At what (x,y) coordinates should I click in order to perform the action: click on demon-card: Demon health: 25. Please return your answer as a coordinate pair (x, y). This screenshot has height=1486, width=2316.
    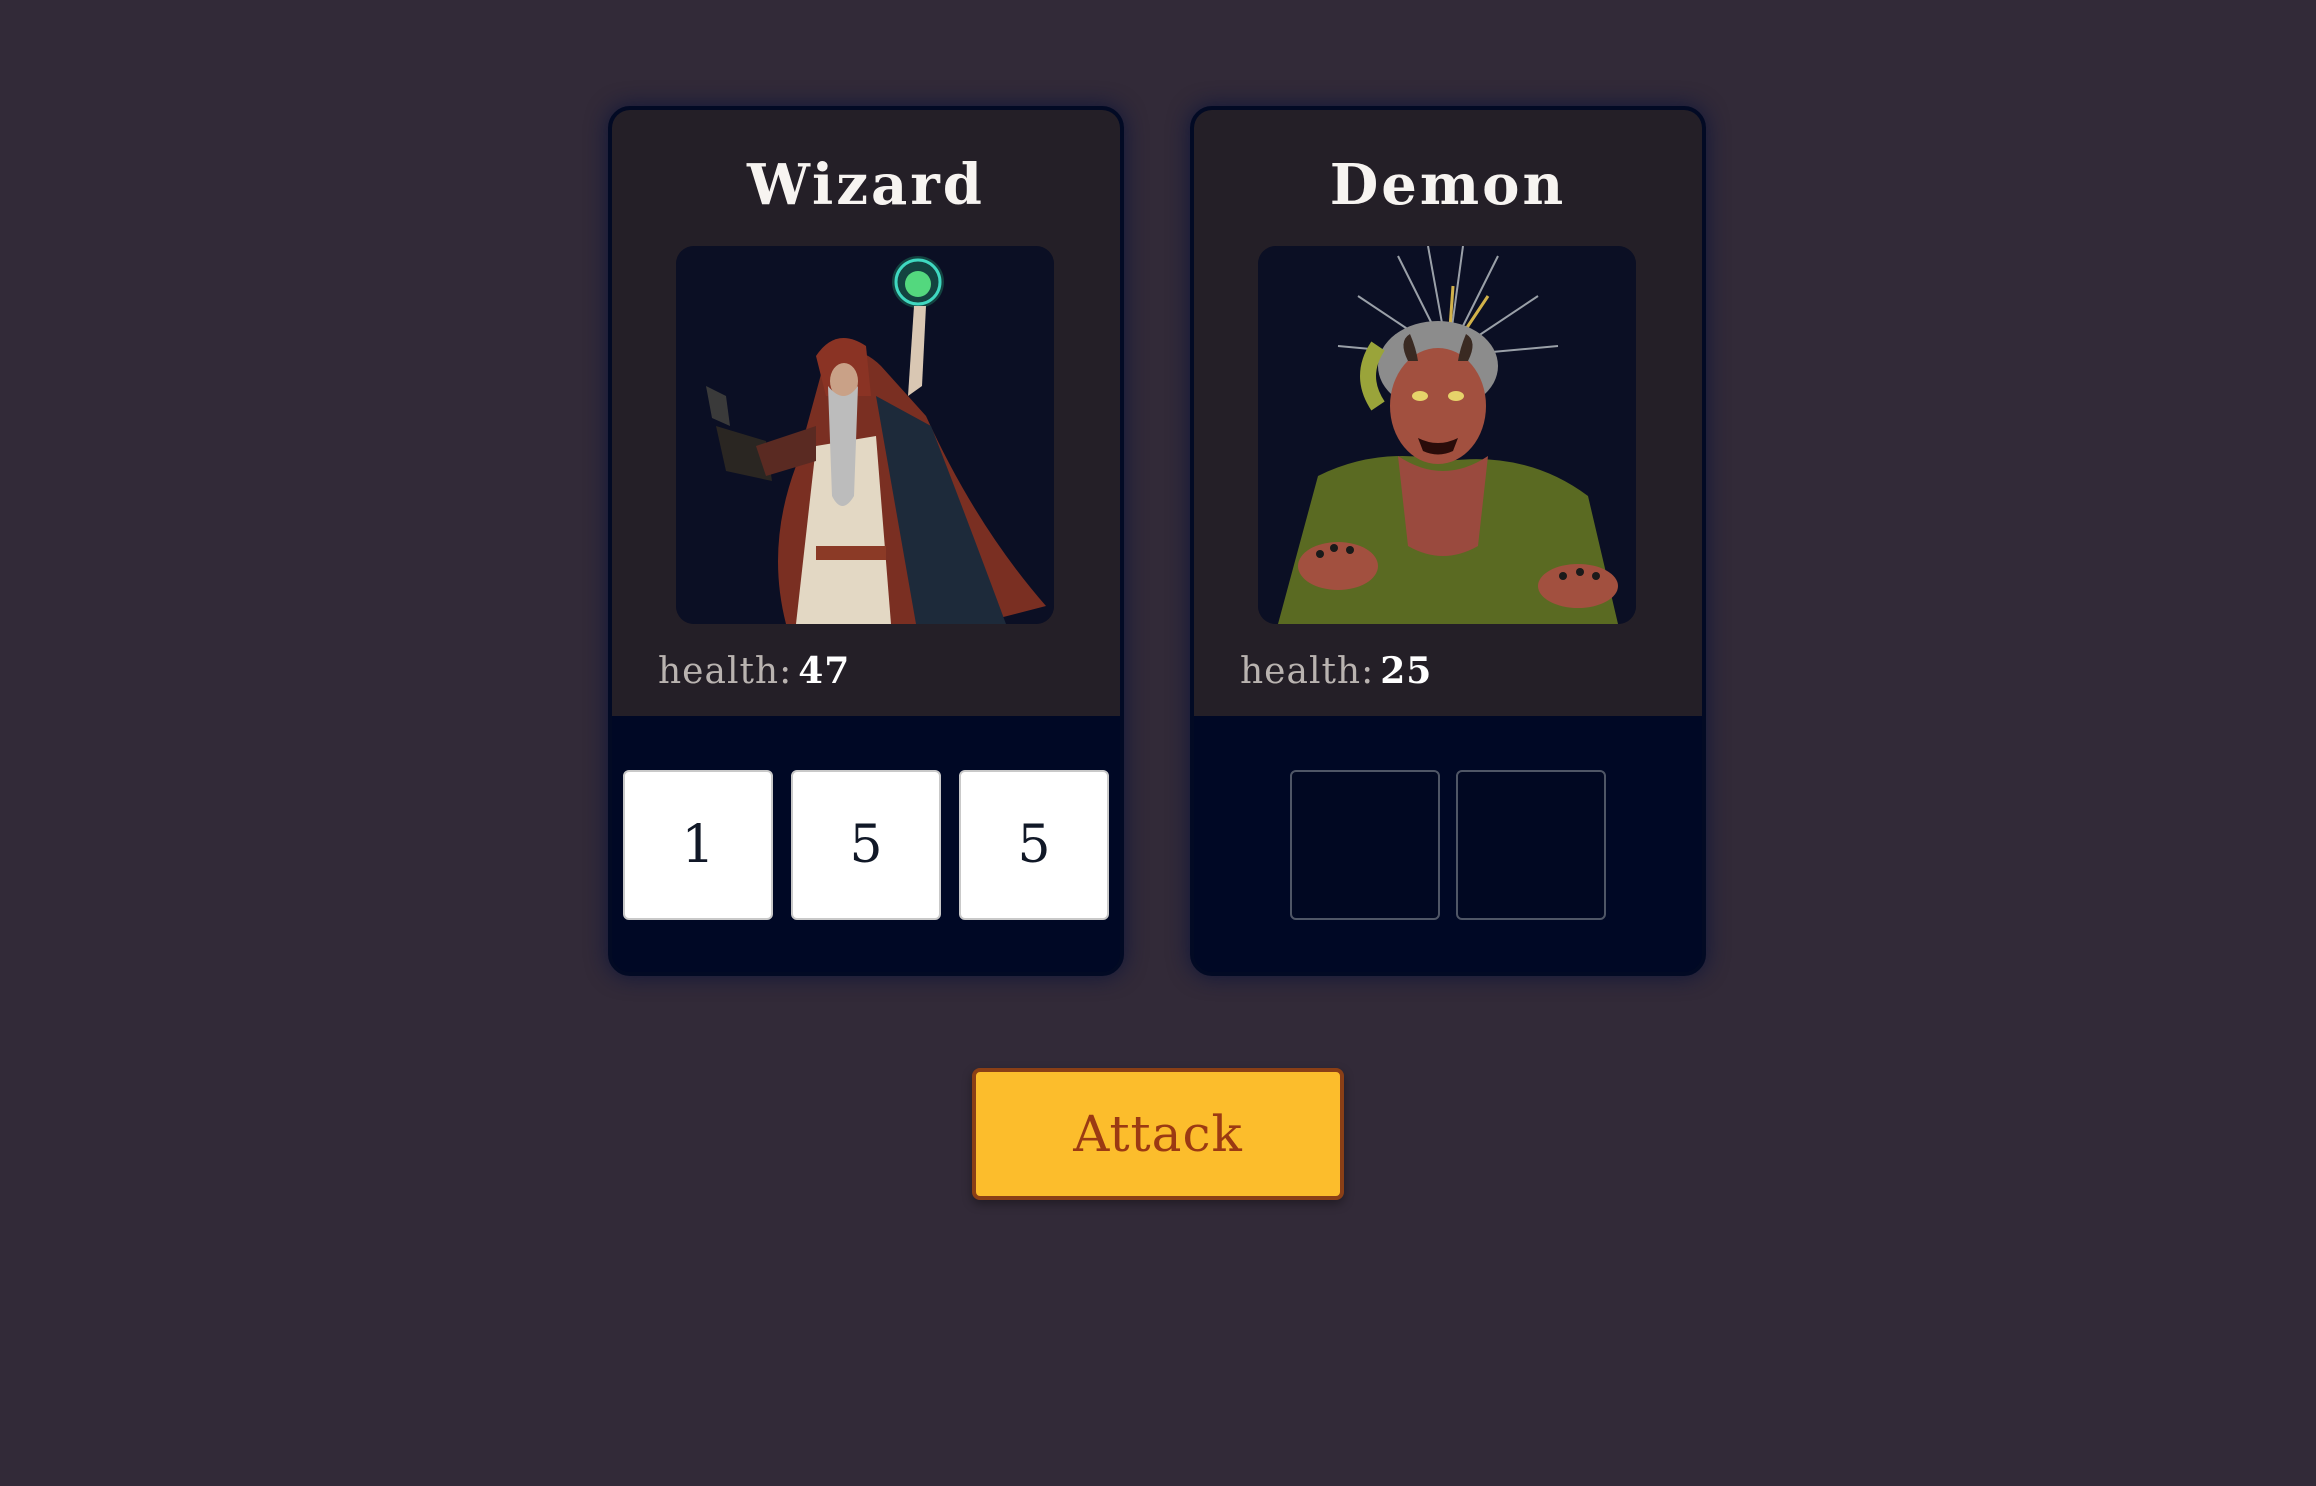
    Looking at the image, I should click on (1448, 541).